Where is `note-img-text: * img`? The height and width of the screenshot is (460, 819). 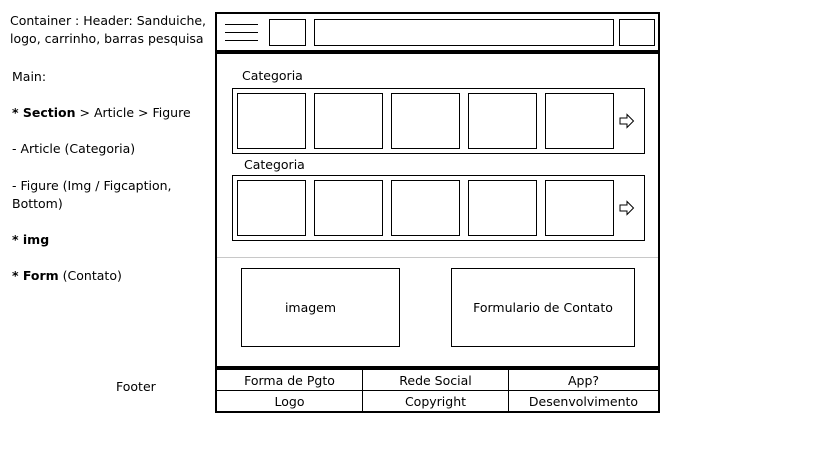
note-img-text: * img is located at coordinates (31, 239).